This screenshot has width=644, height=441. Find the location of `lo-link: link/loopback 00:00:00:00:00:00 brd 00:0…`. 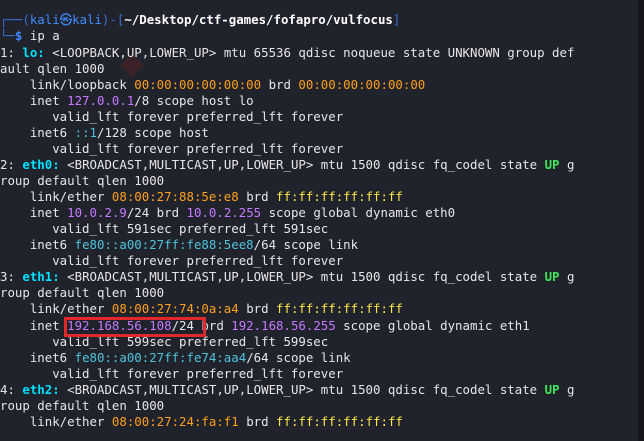

lo-link: link/loopback 00:00:00:00:00:00 brd 00:0… is located at coordinates (213, 84).